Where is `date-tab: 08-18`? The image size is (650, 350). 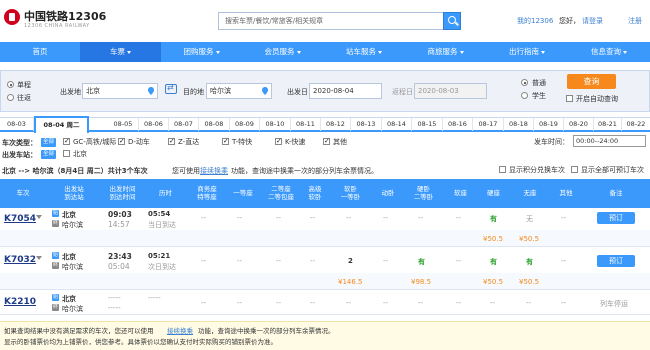
date-tab: 08-18 is located at coordinates (519, 124).